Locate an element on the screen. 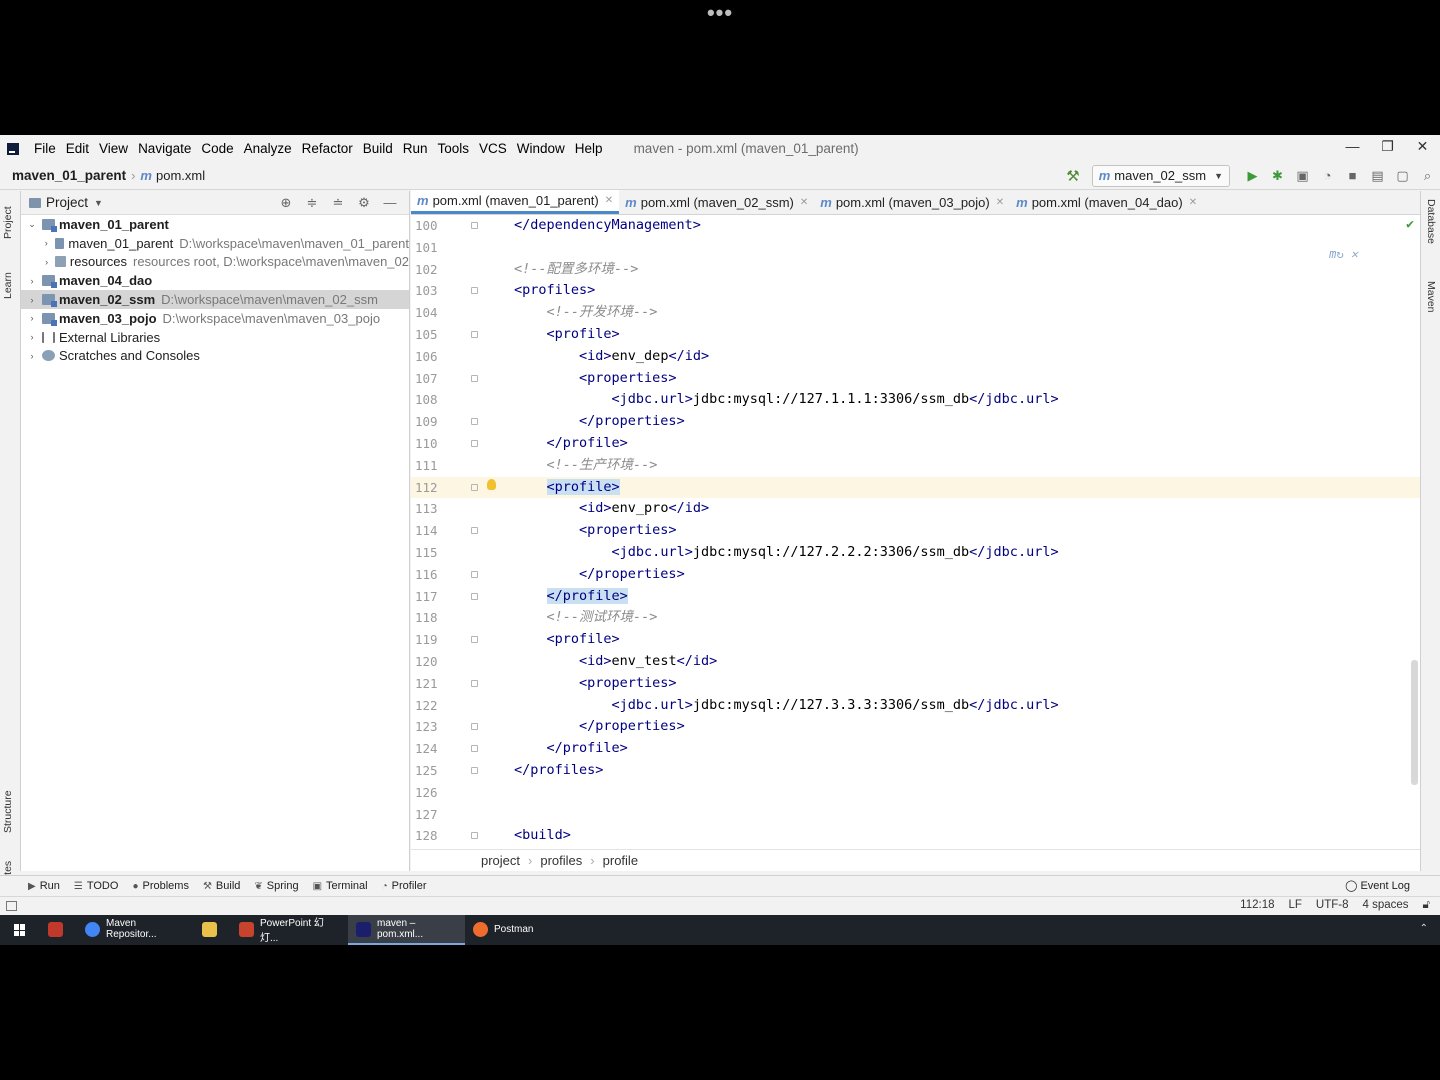 Image resolution: width=1440 pixels, height=1080 pixels. tool-todo: ☰ TODO is located at coordinates (96, 886).